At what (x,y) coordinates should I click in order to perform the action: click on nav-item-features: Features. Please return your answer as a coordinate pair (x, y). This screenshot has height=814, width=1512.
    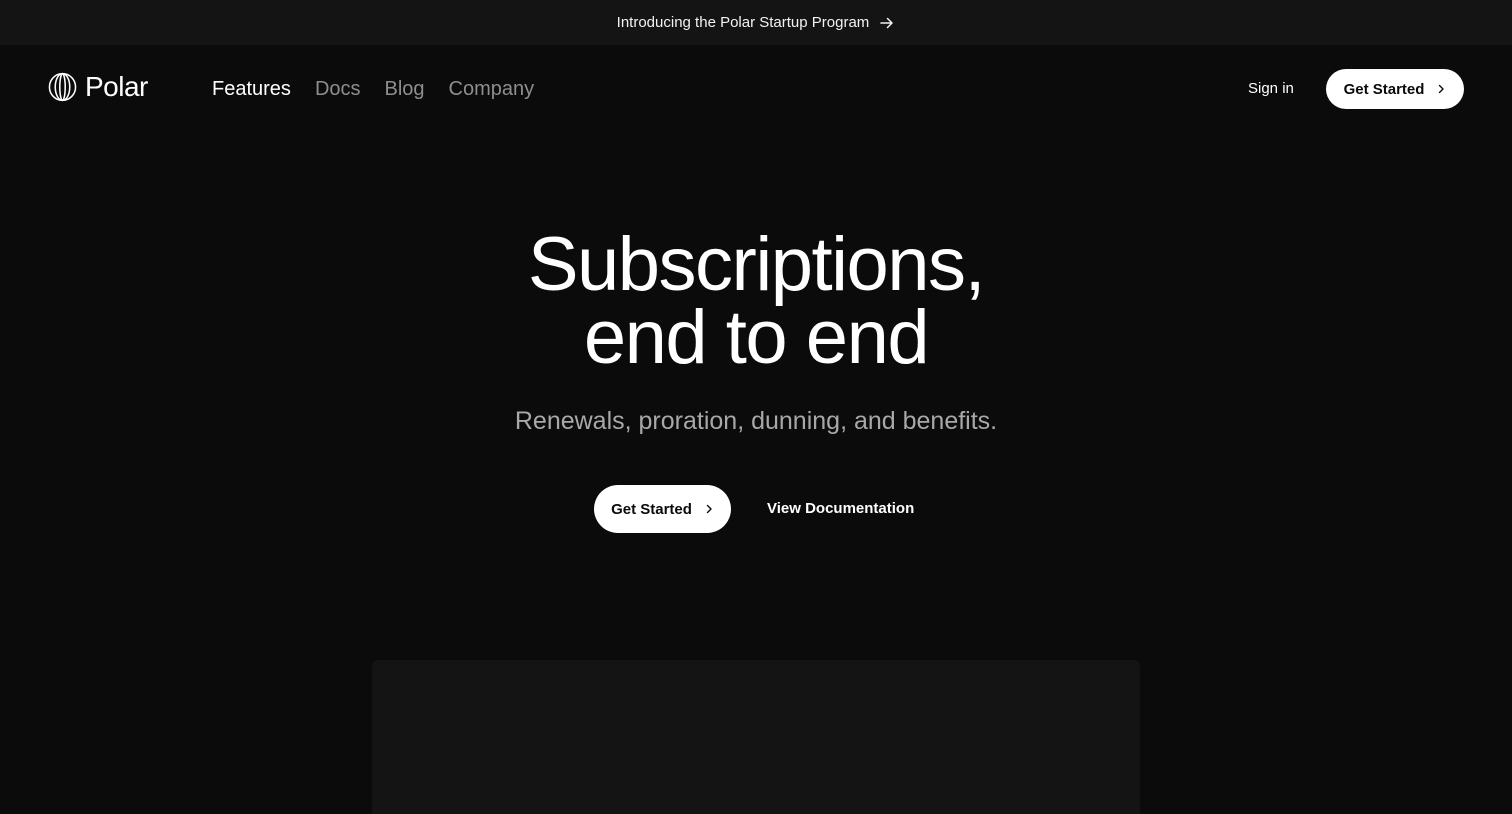
    Looking at the image, I should click on (251, 89).